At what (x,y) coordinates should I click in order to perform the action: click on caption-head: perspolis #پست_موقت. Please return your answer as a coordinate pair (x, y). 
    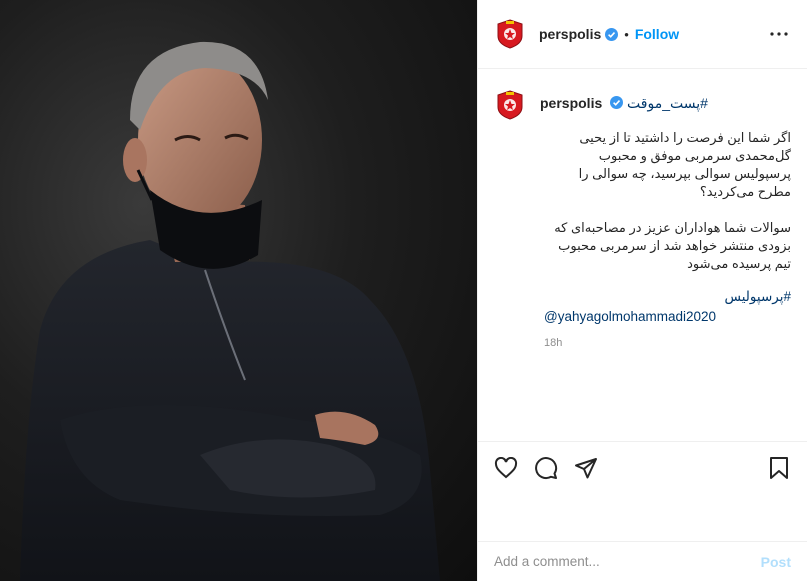
    Looking at the image, I should click on (624, 100).